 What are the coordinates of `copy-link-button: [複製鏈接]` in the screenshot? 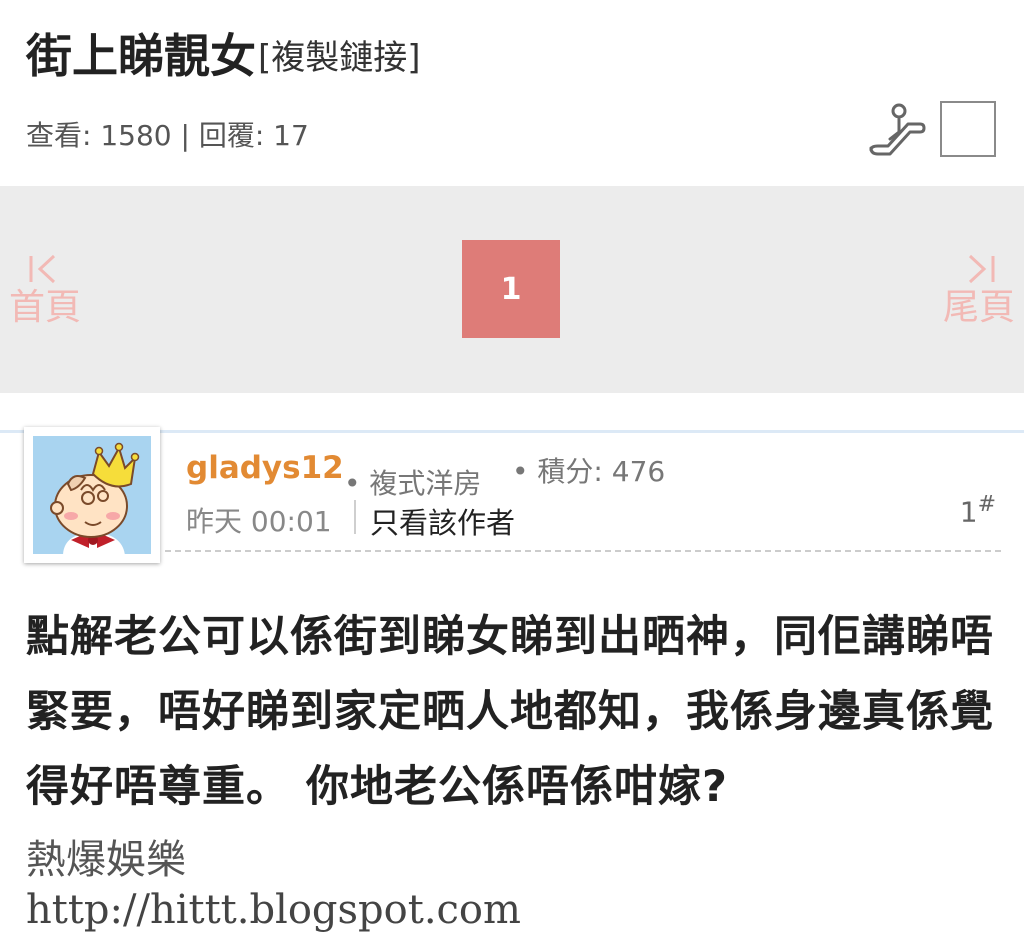 It's located at (339, 58).